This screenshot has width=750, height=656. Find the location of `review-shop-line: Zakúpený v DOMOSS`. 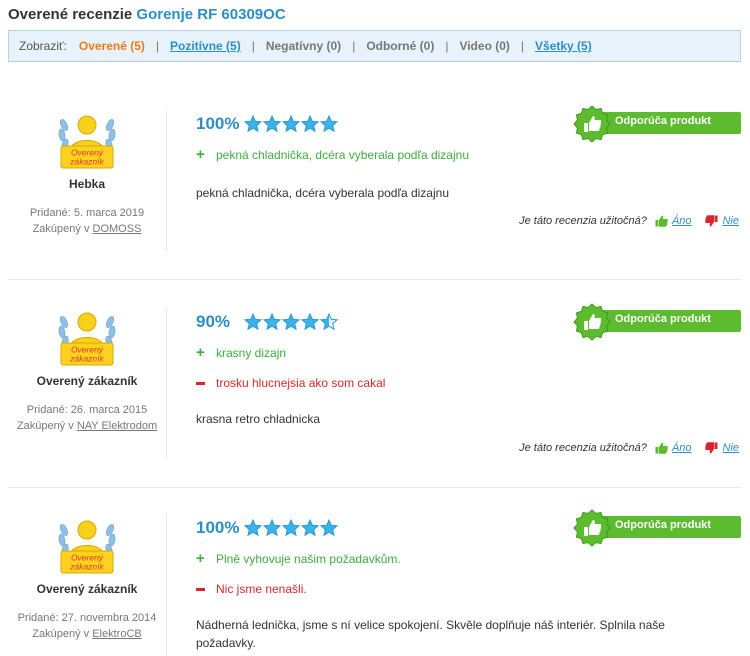

review-shop-line: Zakúpený v DOMOSS is located at coordinates (87, 229).